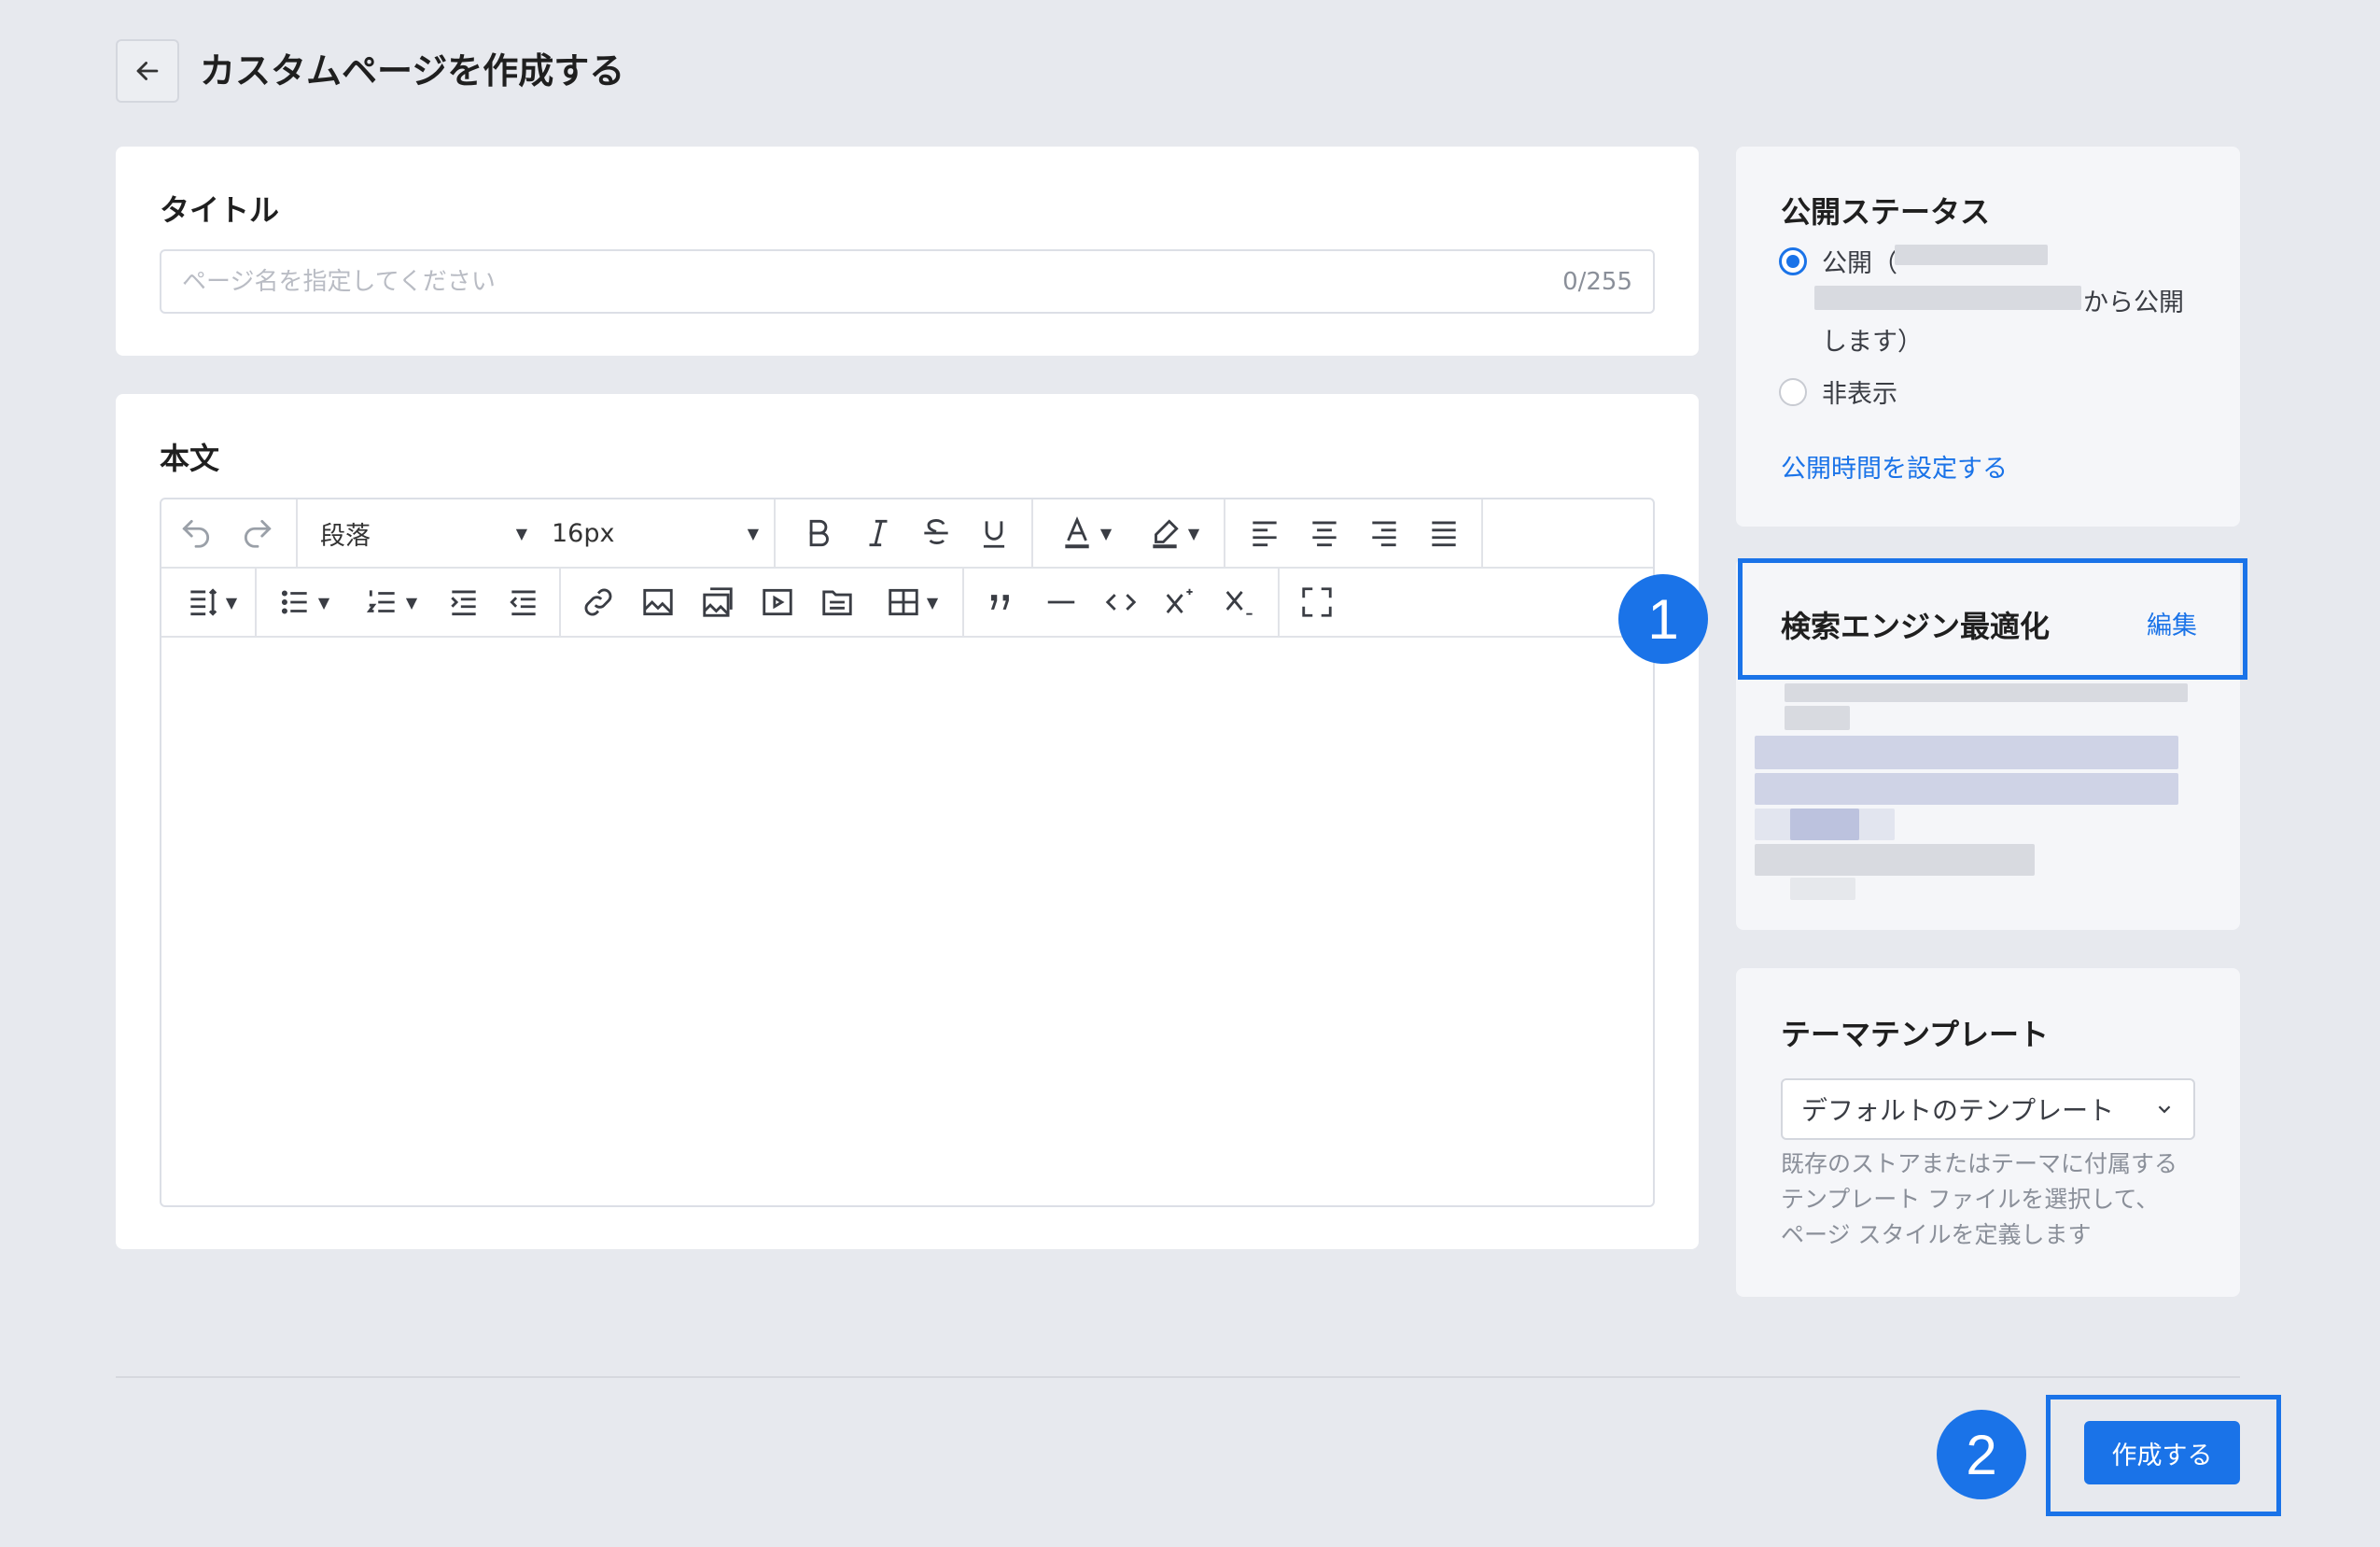  Describe the element at coordinates (2163, 1455) in the screenshot. I see `create-highlight-box` at that location.